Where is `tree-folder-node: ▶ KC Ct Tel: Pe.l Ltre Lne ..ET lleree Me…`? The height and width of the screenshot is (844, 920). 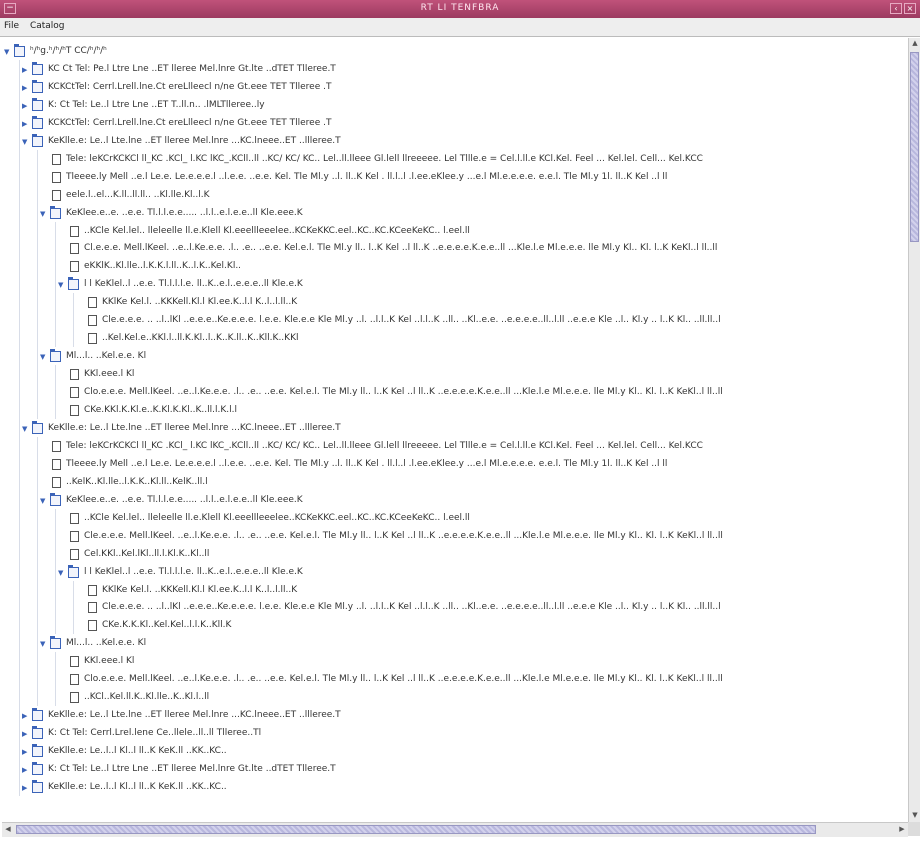
tree-folder-node: ▶ KC Ct Tel: Pe.l Ltre Lne ..ET lleree Me… is located at coordinates (455, 69).